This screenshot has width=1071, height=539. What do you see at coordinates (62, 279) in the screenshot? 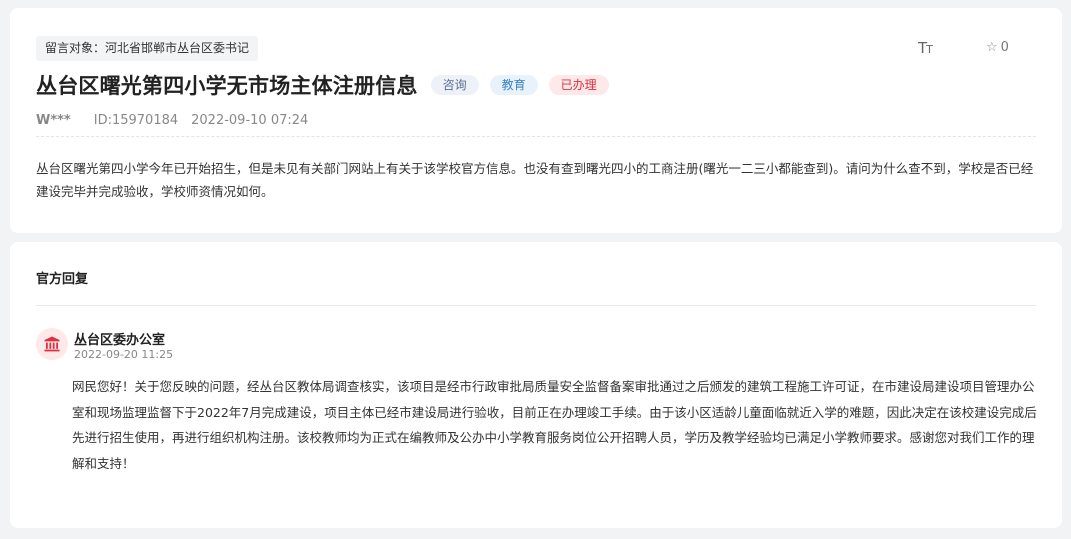
I see `reply-heading: 官方回复` at bounding box center [62, 279].